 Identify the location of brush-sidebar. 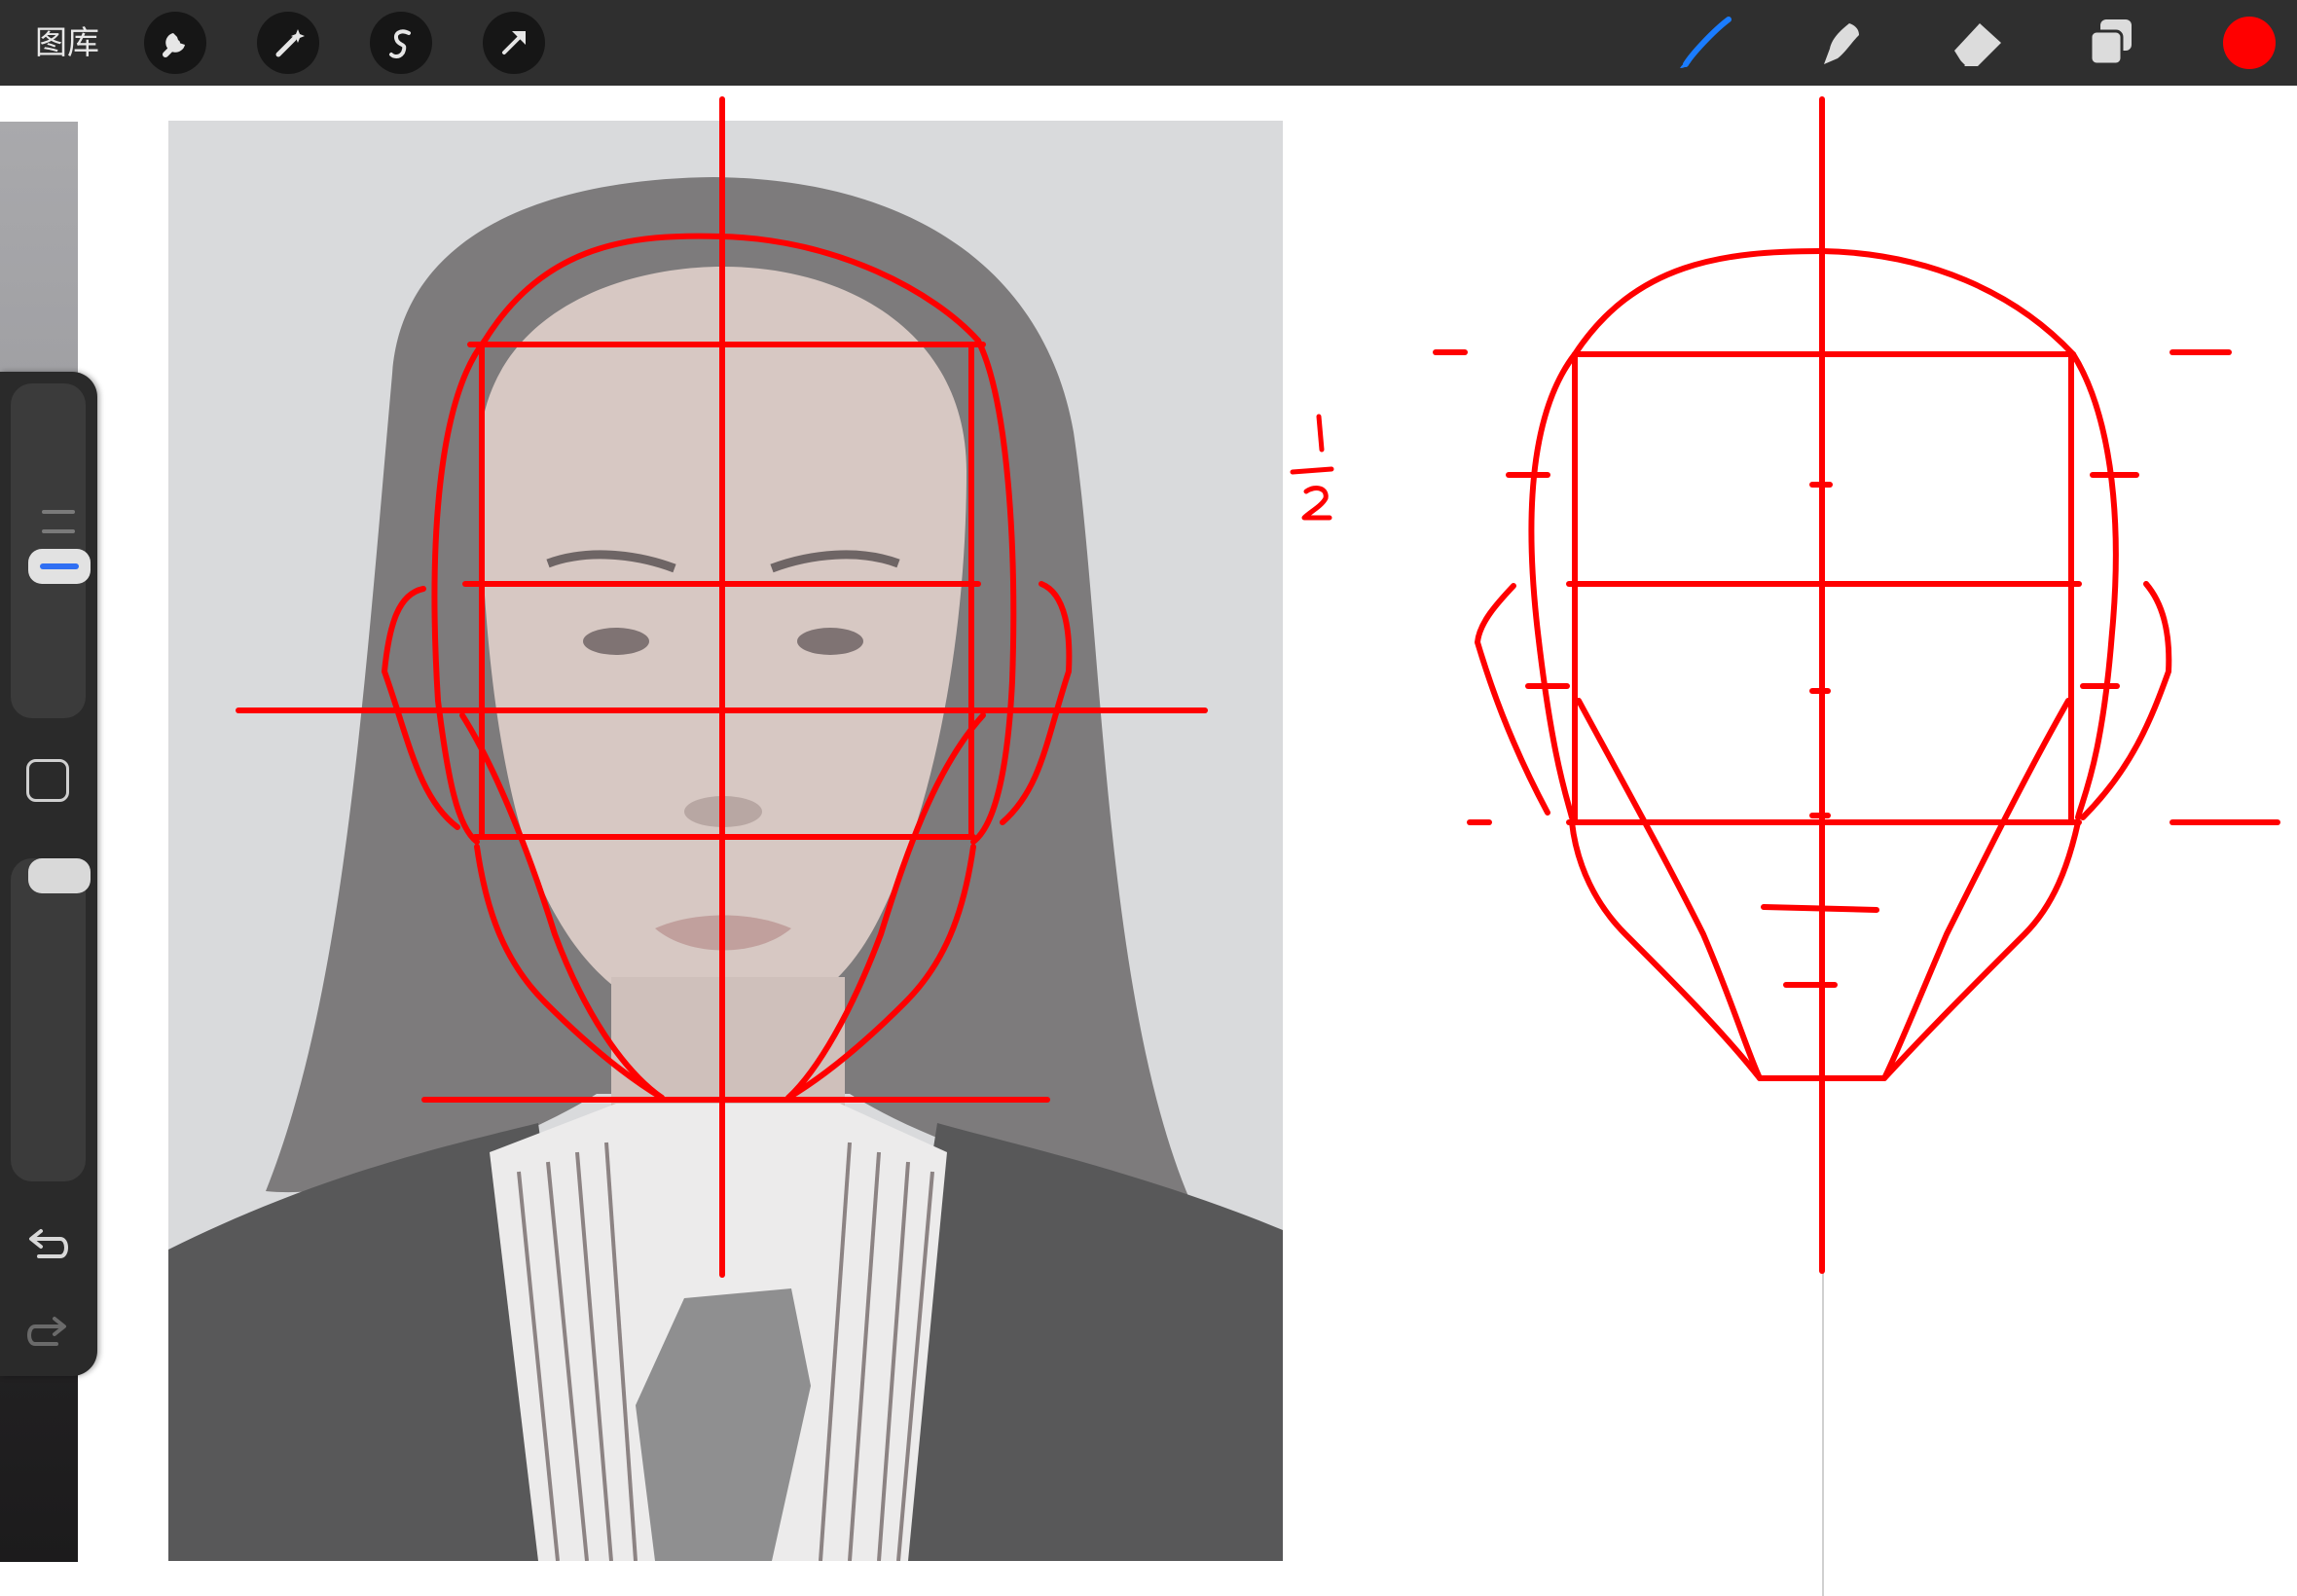
(48, 874).